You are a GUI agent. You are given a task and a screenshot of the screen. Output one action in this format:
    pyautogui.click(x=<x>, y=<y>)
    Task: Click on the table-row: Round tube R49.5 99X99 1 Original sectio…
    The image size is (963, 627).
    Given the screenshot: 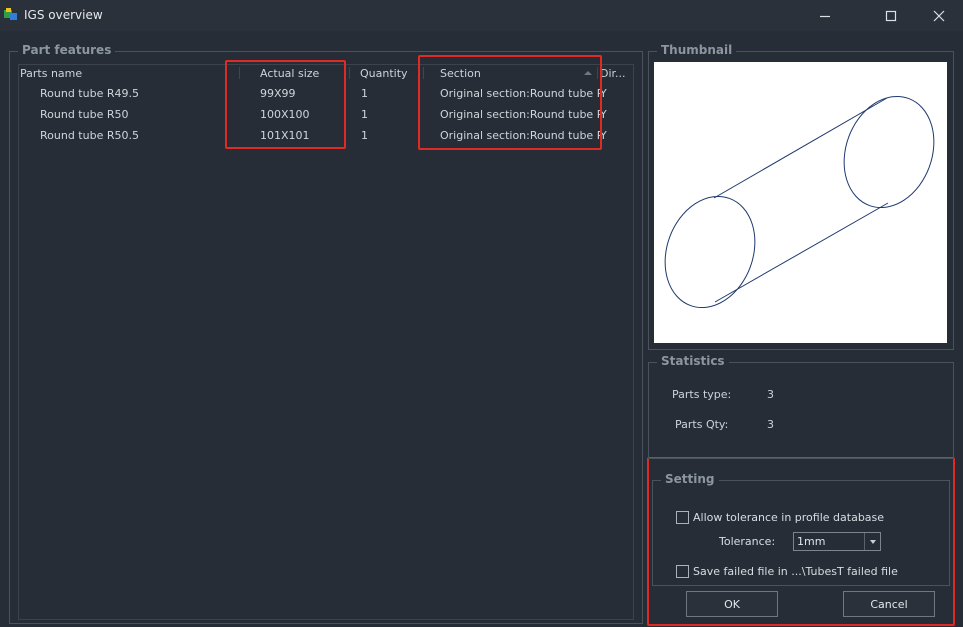 What is the action you would take?
    pyautogui.click(x=326, y=93)
    